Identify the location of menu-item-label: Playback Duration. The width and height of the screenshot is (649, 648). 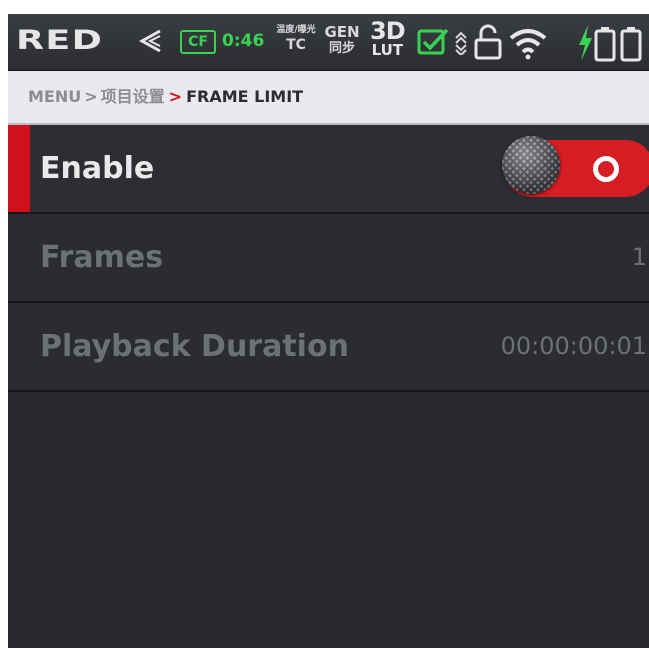
(194, 346).